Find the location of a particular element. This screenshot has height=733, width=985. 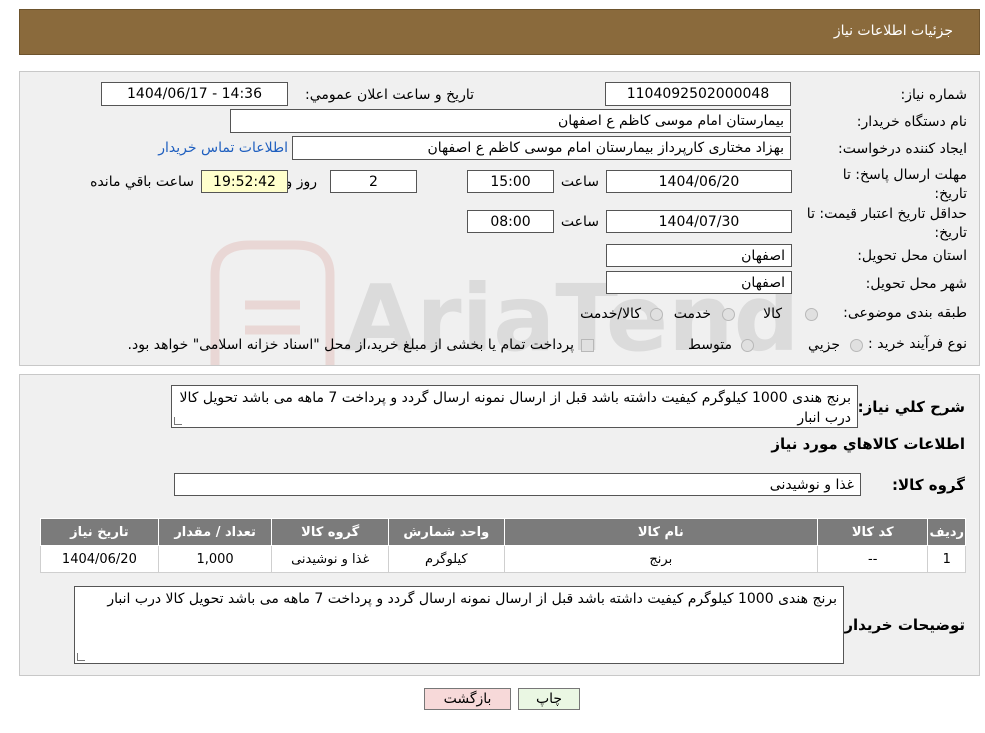

creator-label: ایجاد کننده درخواست: is located at coordinates (902, 149).